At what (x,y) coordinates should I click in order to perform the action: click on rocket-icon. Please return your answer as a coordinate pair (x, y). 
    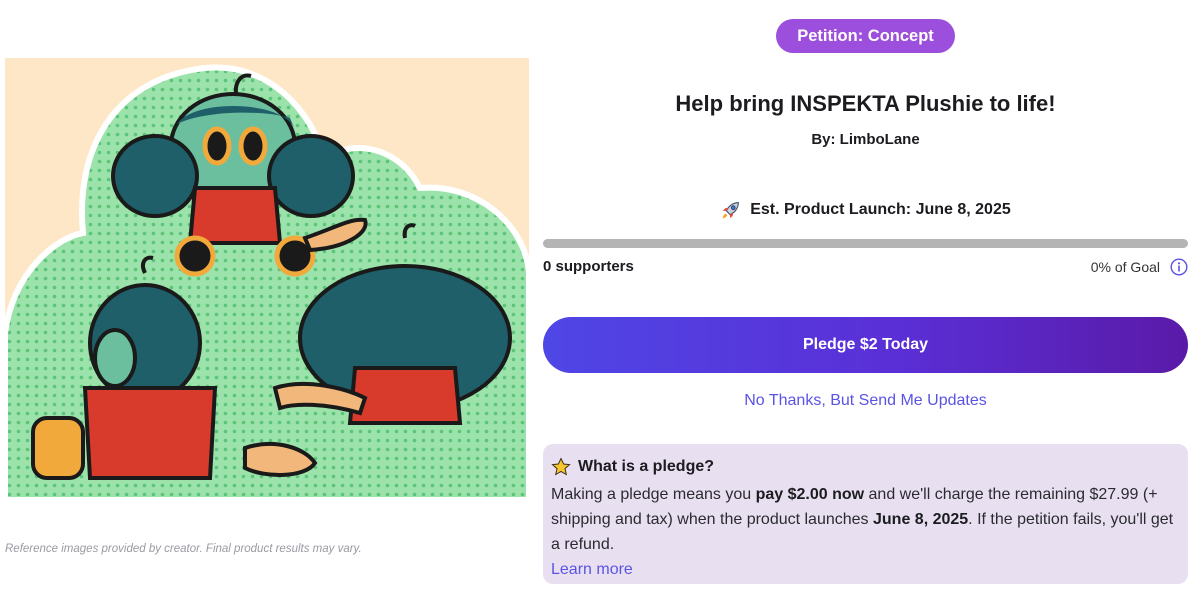
    Looking at the image, I should click on (731, 210).